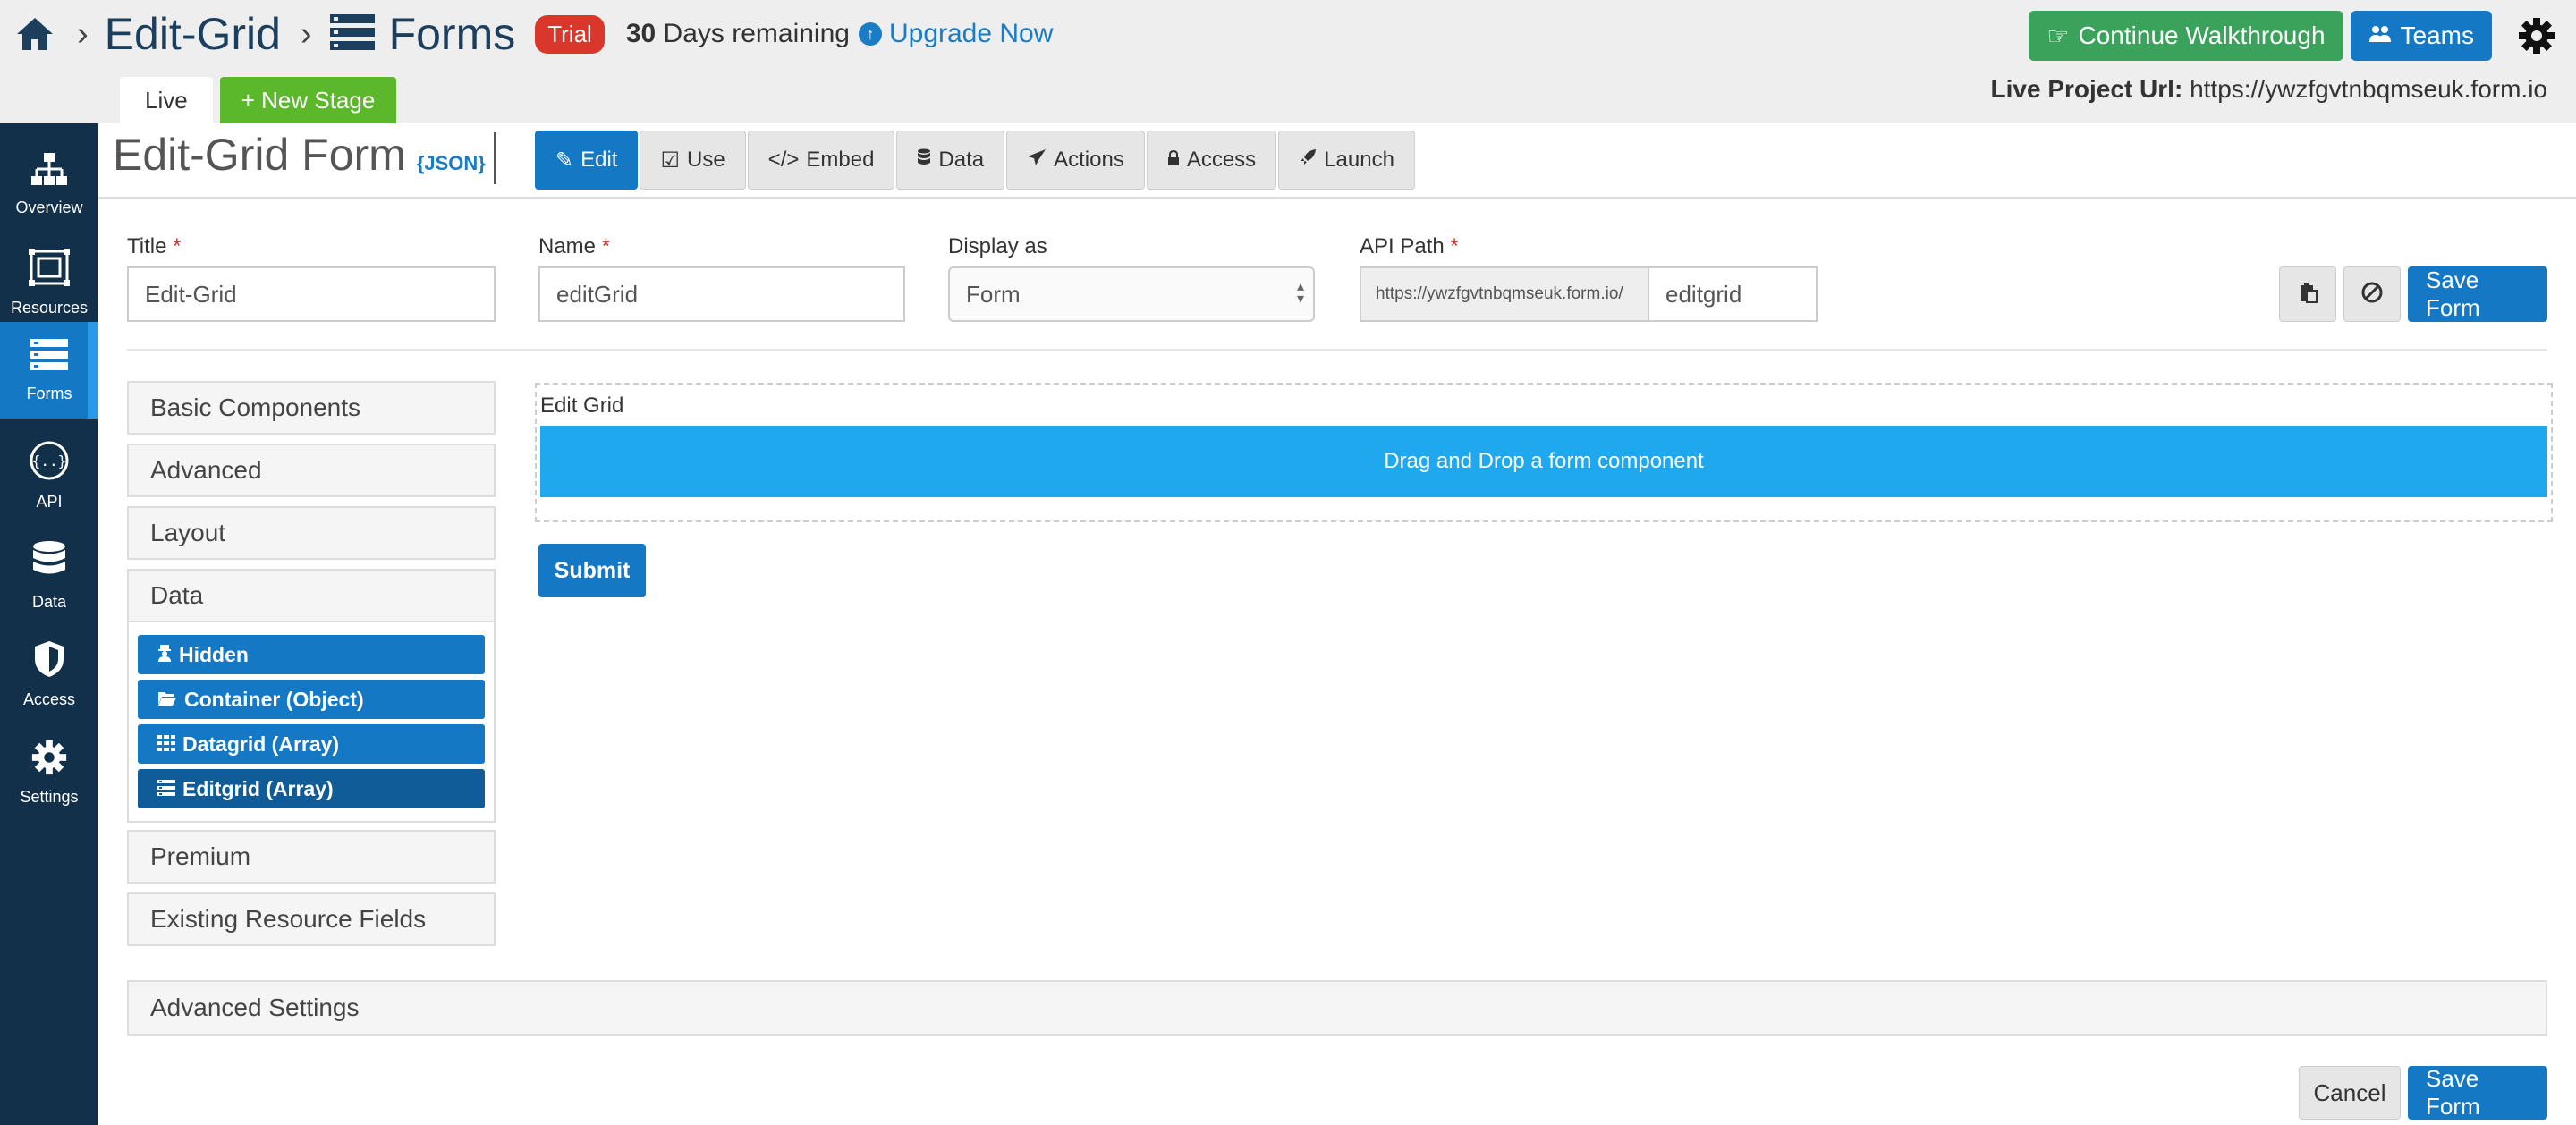  What do you see at coordinates (452, 34) in the screenshot?
I see `breadcrumb-section: Forms` at bounding box center [452, 34].